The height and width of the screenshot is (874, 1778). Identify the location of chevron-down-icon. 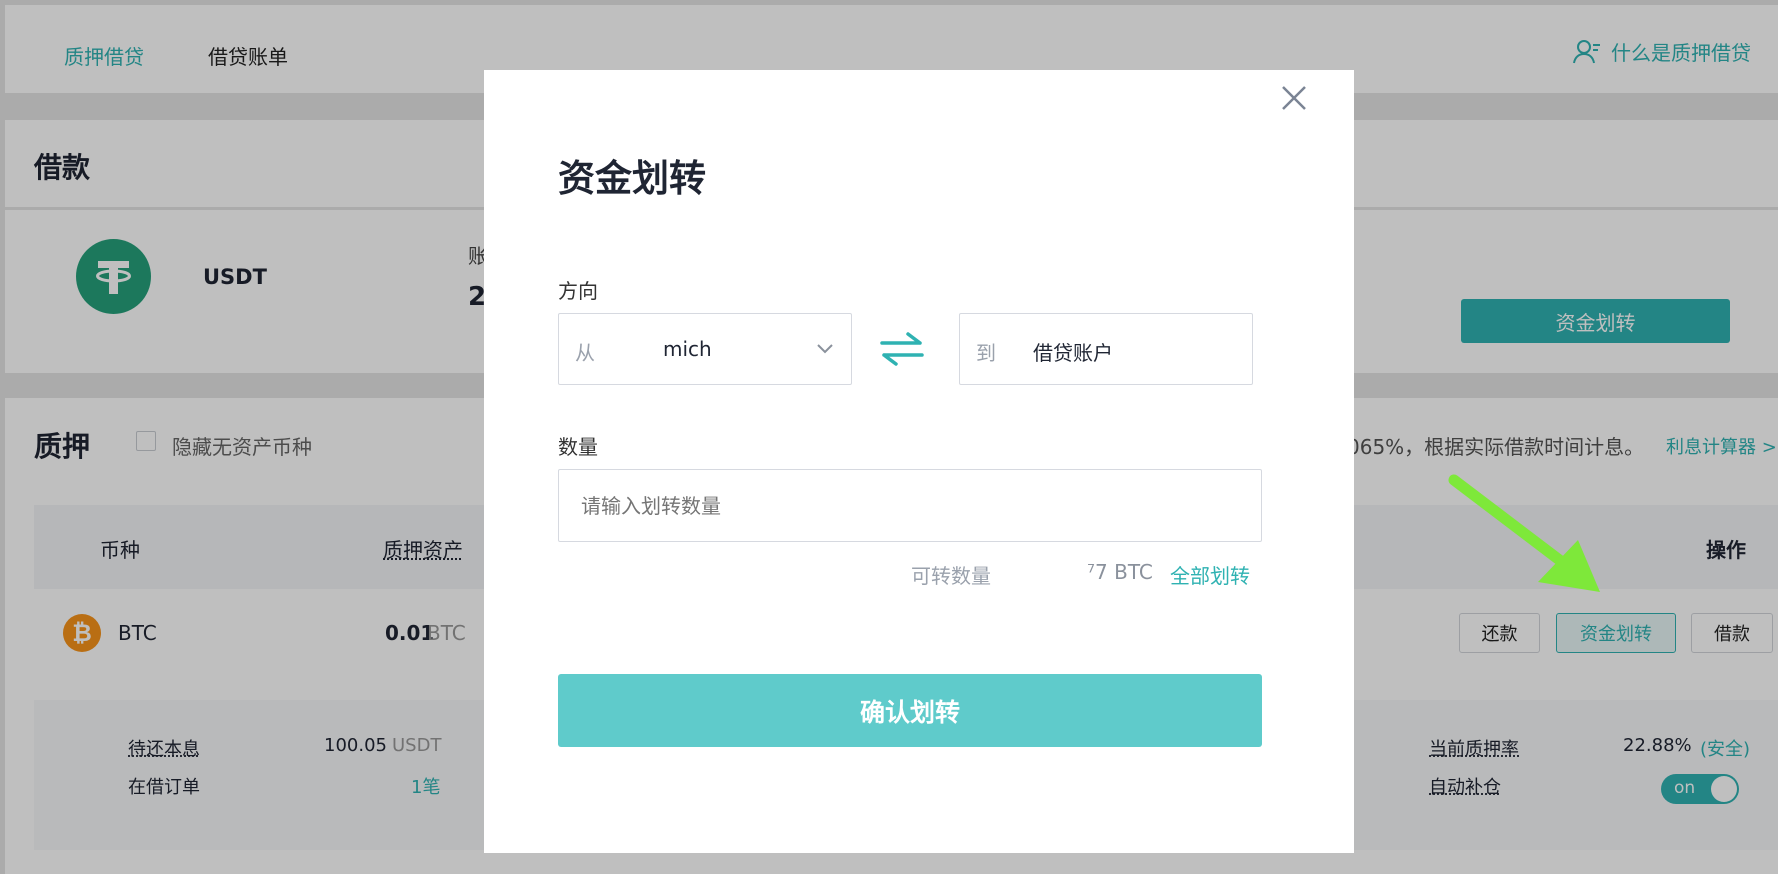
(825, 349).